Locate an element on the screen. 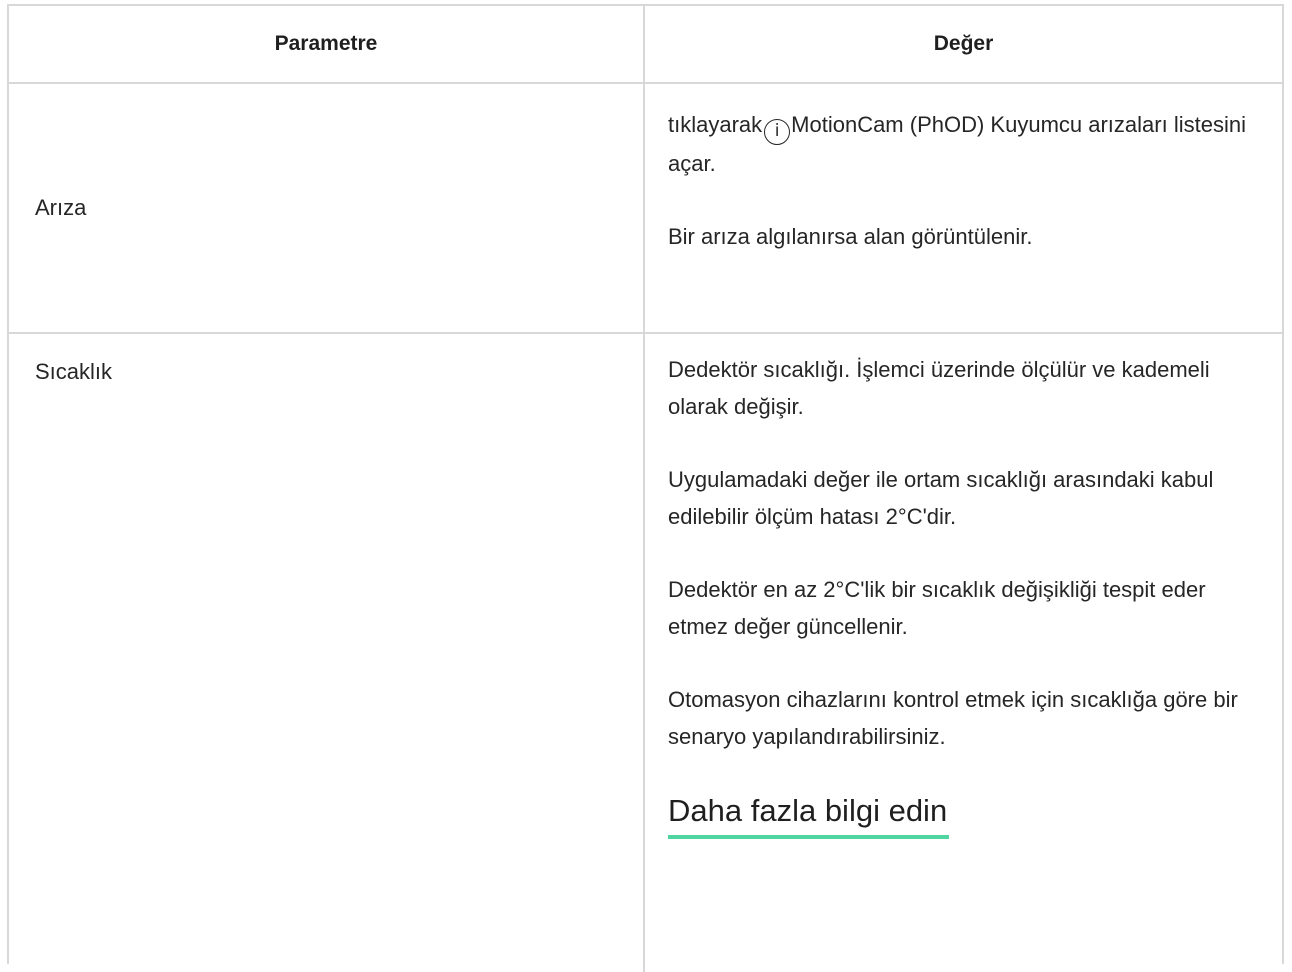  header-parameter: Parametre is located at coordinates (327, 44).